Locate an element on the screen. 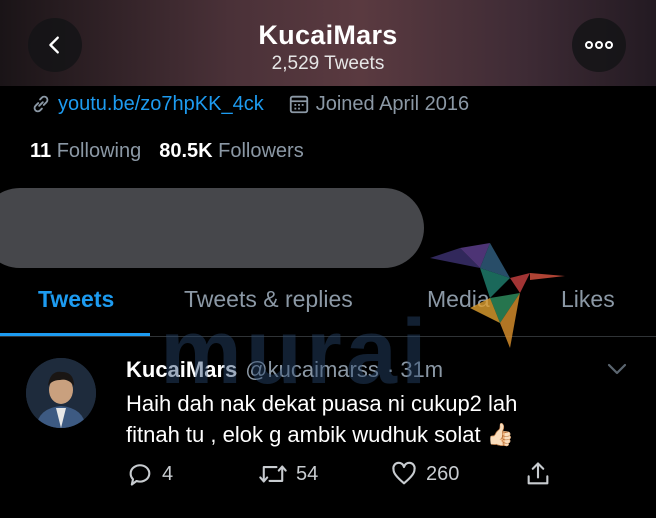 Image resolution: width=656 pixels, height=518 pixels. tweet-actions: 4 54 260 is located at coordinates (346, 476).